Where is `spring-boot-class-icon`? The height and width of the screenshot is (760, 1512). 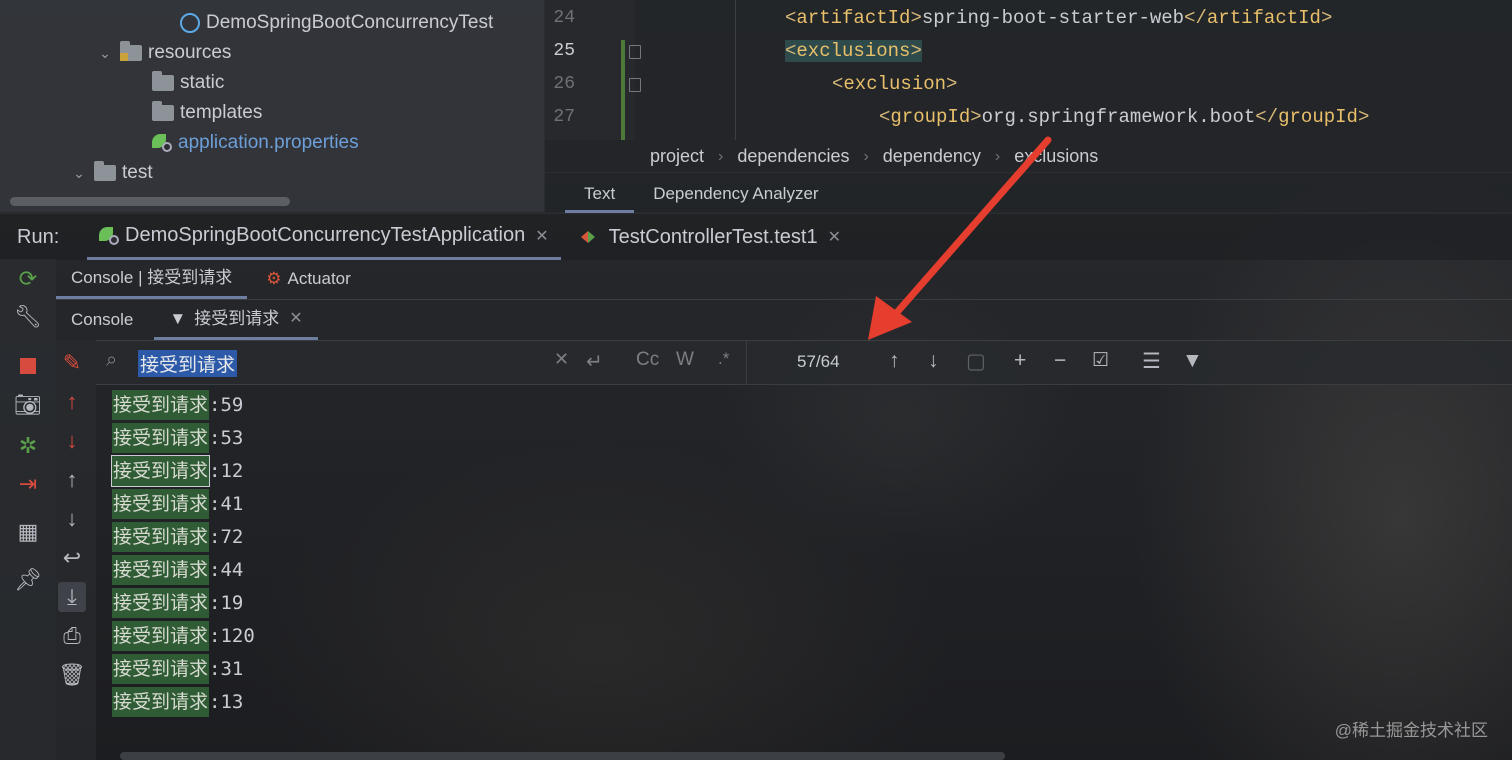 spring-boot-class-icon is located at coordinates (190, 23).